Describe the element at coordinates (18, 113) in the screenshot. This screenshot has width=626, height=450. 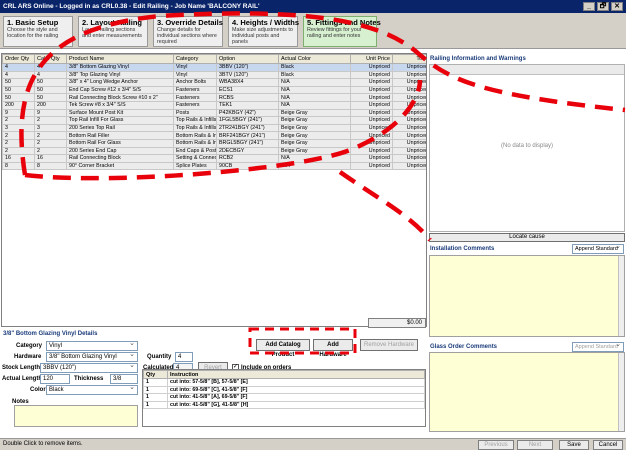
I see `table-cell: 9` at that location.